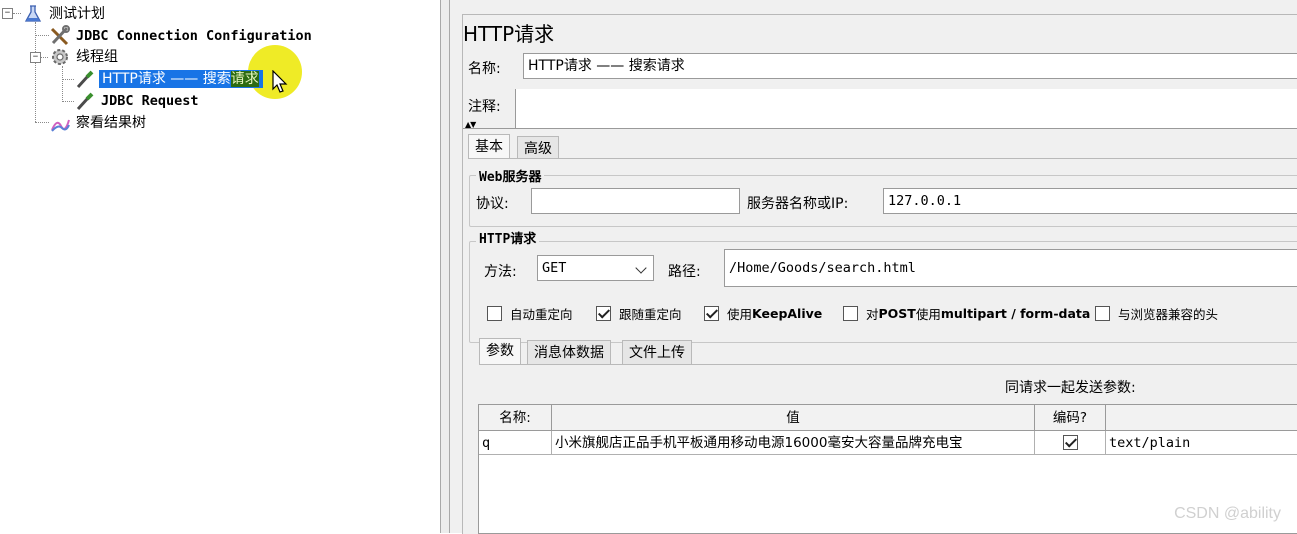  What do you see at coordinates (1015, 313) in the screenshot?
I see `multipart-label-suffix: multipart / form-data` at bounding box center [1015, 313].